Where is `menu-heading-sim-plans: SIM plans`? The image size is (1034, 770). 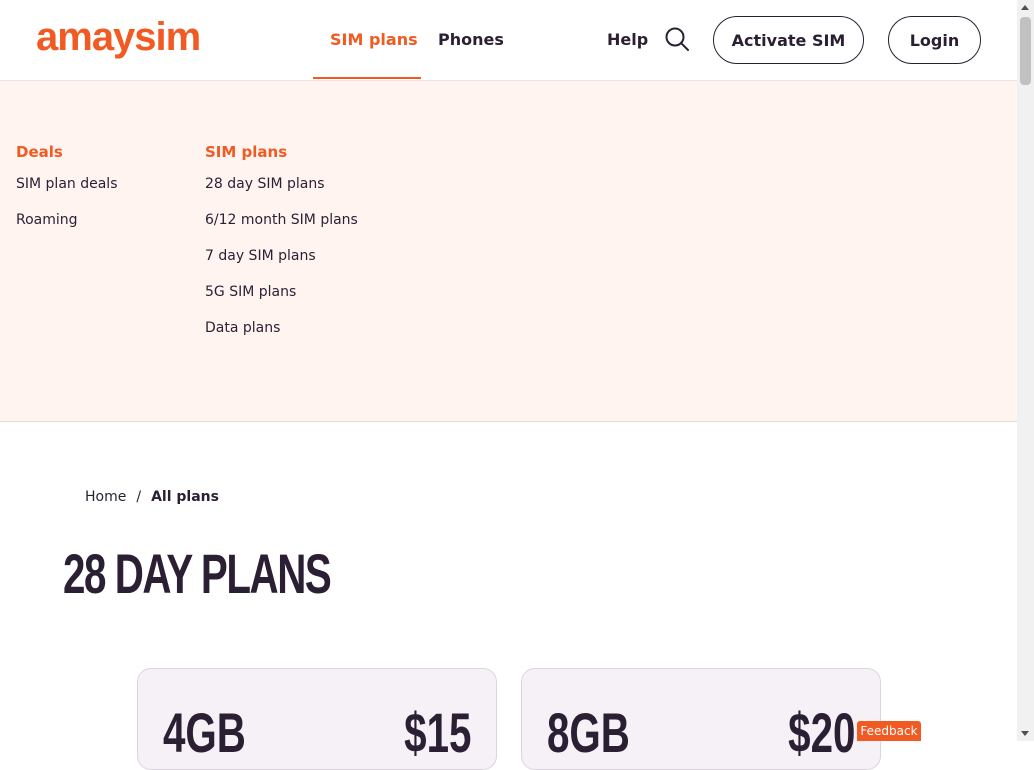 menu-heading-sim-plans: SIM plans is located at coordinates (281, 152).